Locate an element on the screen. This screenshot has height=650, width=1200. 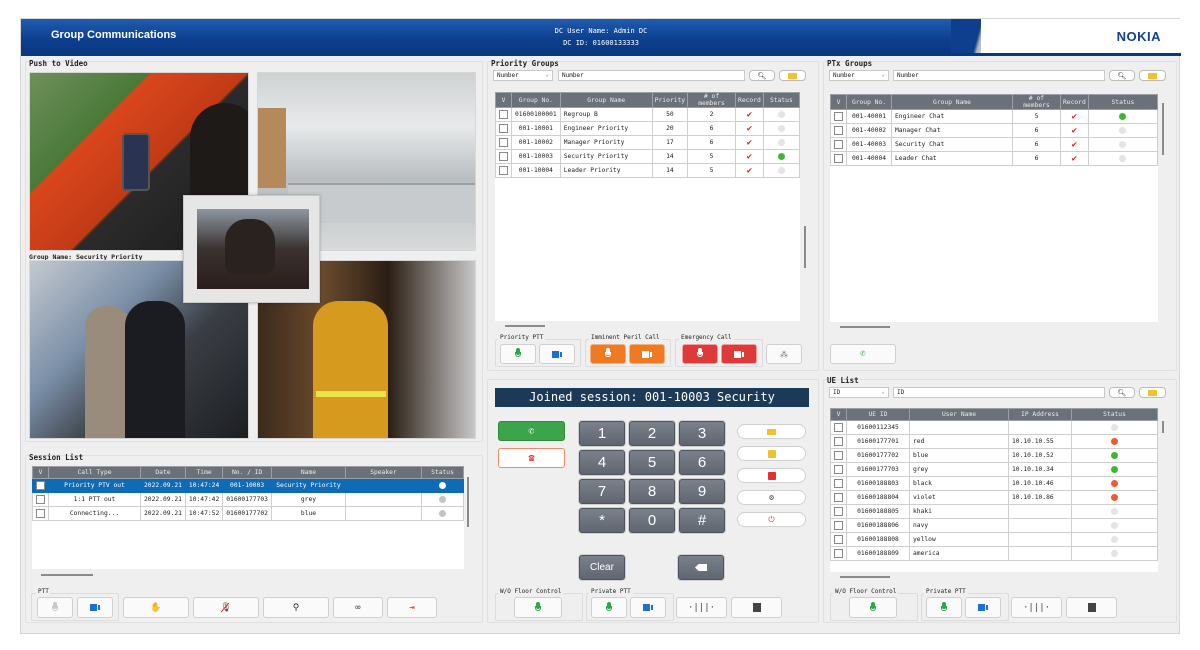
table-row: 001-10004 Leader Priority 14 5 ✔ is located at coordinates (648, 170).